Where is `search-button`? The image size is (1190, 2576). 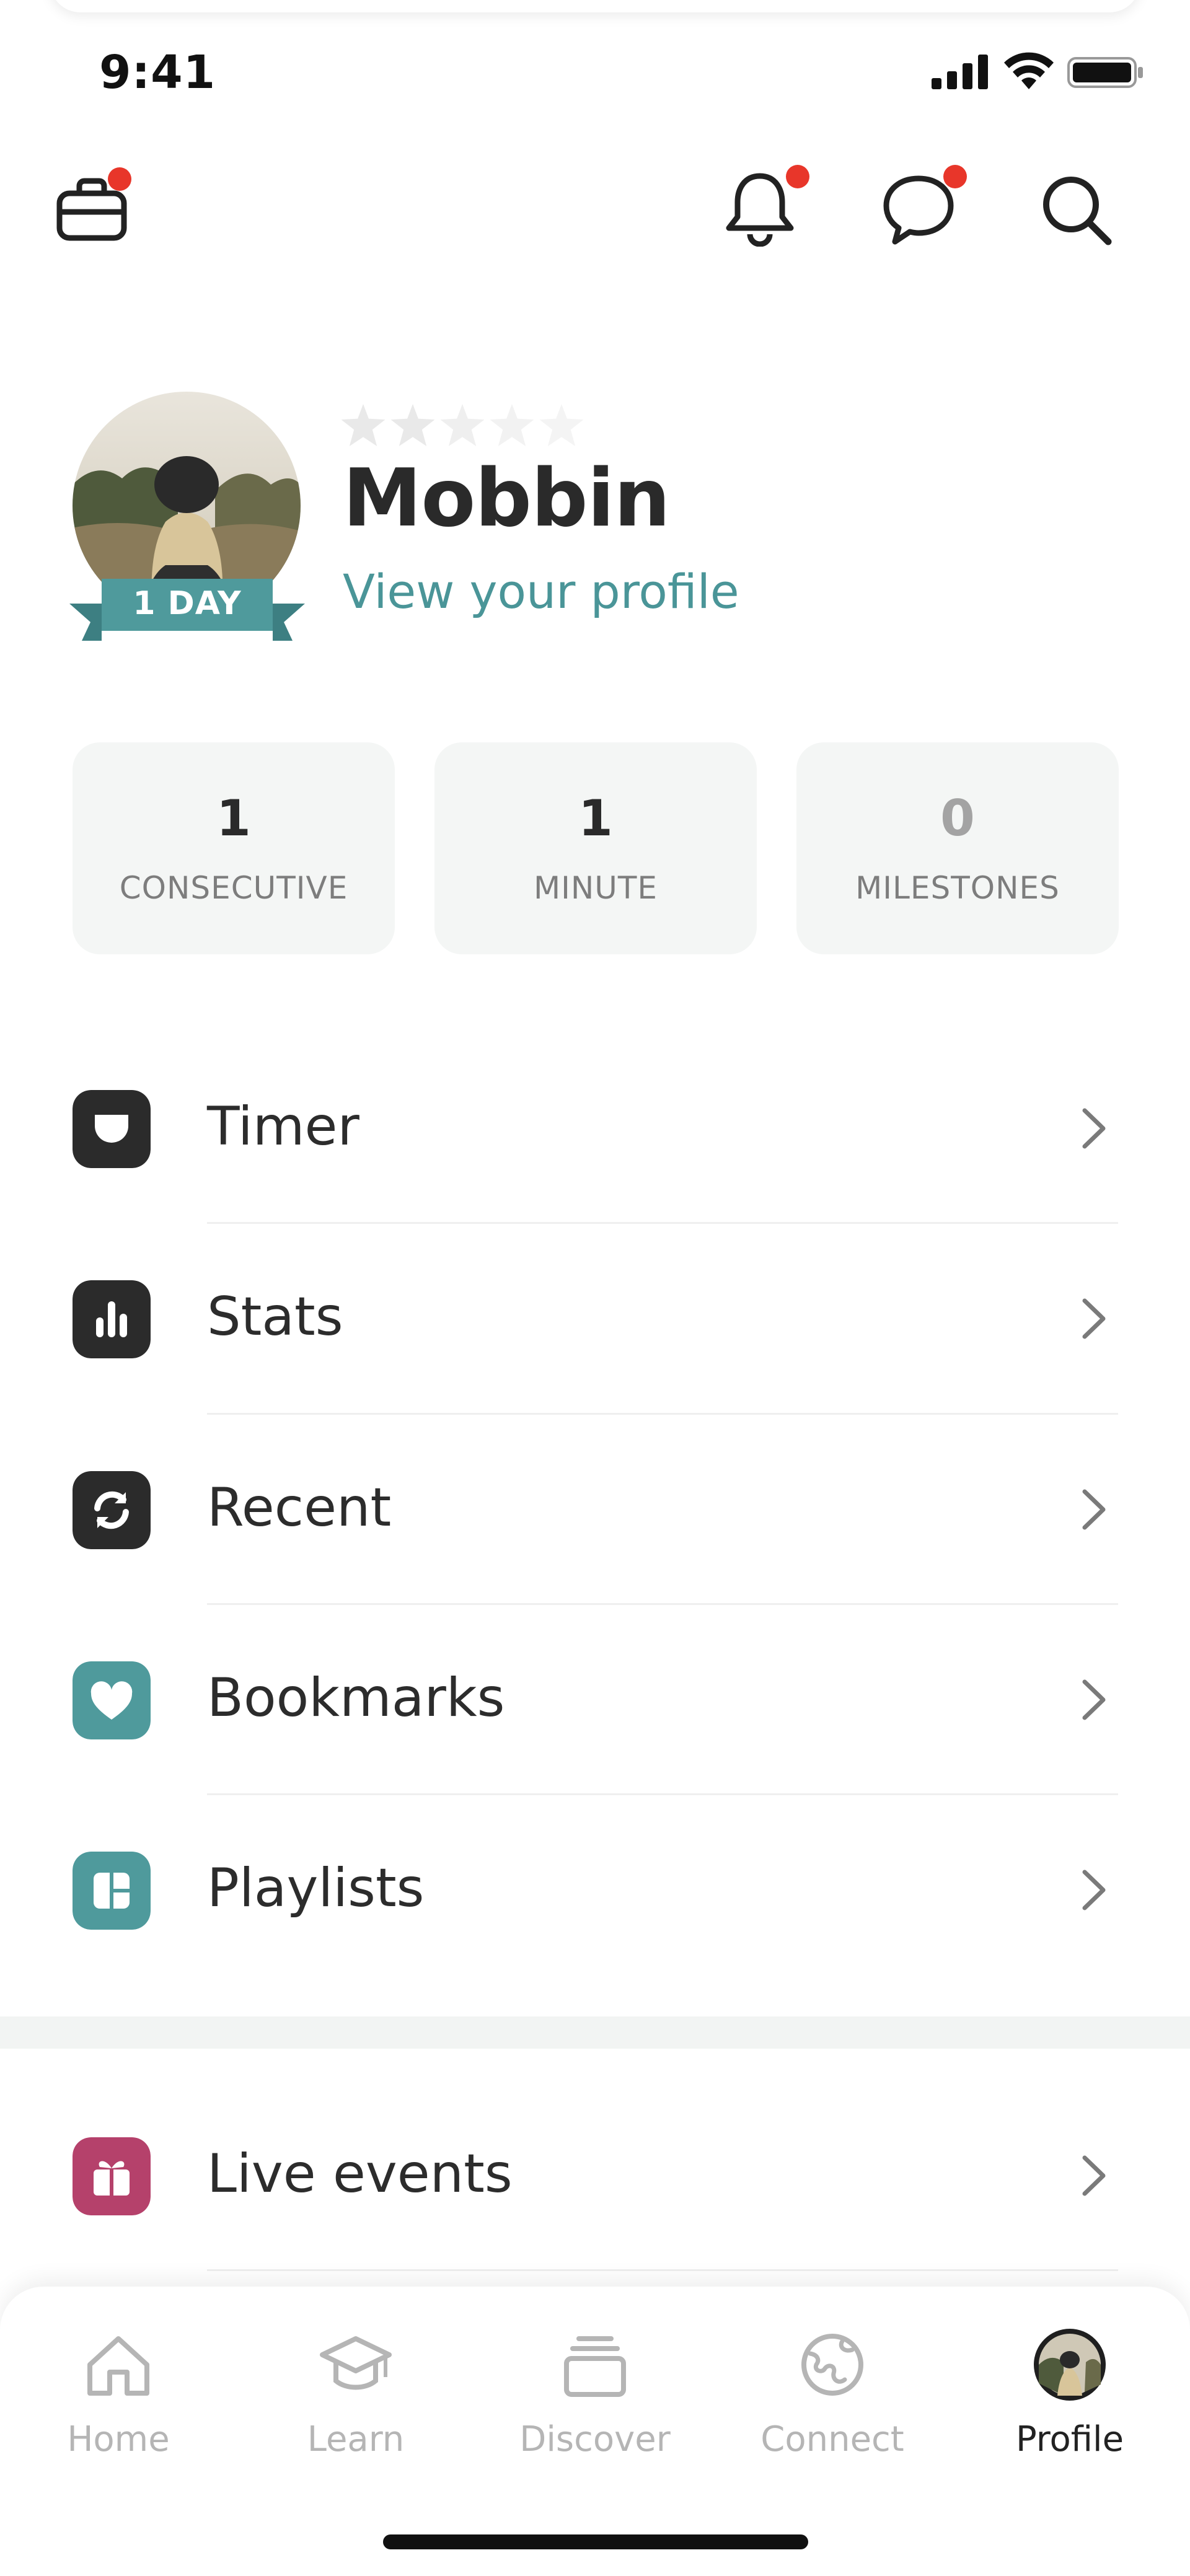 search-button is located at coordinates (1076, 210).